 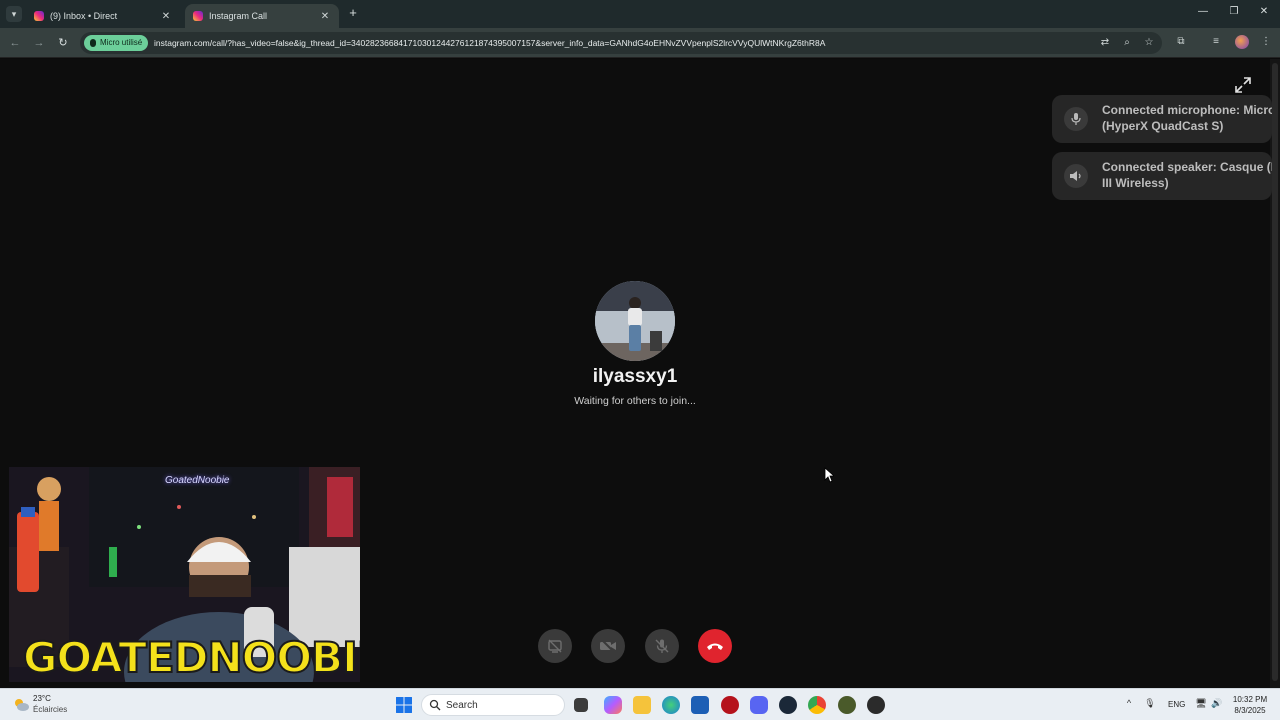 What do you see at coordinates (1150, 703) in the screenshot?
I see `tray-microphone-icon: 🎙` at bounding box center [1150, 703].